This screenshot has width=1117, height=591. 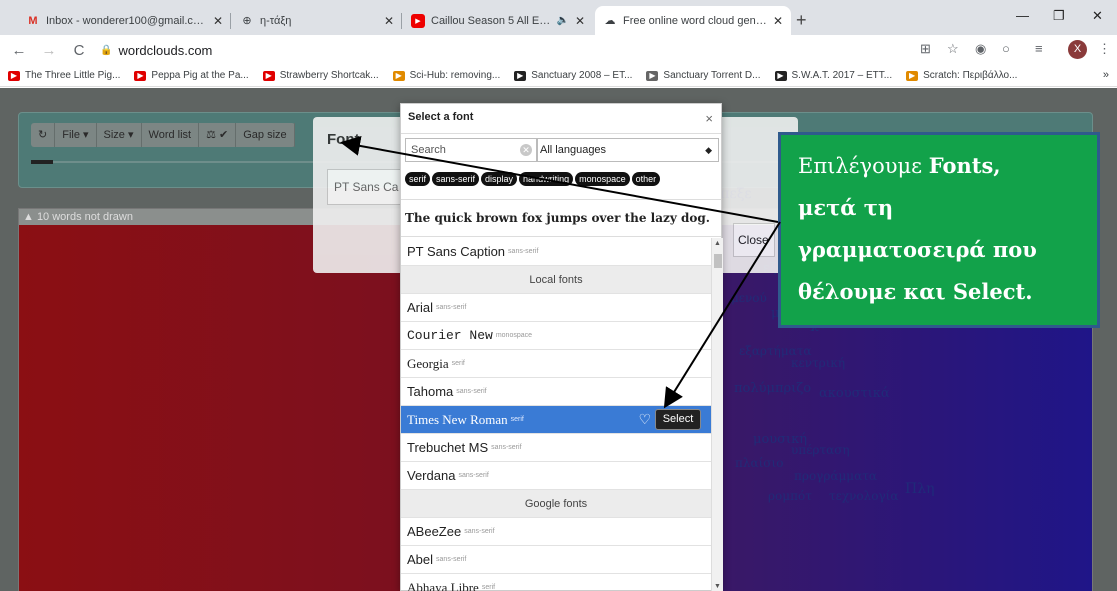 I want to click on font-name: Trebuchet MS, so click(x=448, y=447).